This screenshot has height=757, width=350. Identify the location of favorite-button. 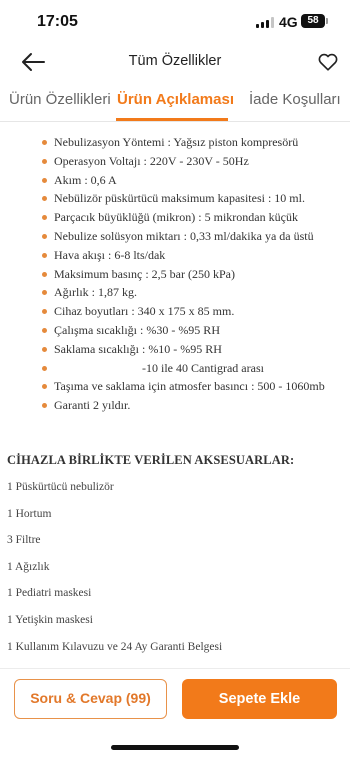
(328, 62).